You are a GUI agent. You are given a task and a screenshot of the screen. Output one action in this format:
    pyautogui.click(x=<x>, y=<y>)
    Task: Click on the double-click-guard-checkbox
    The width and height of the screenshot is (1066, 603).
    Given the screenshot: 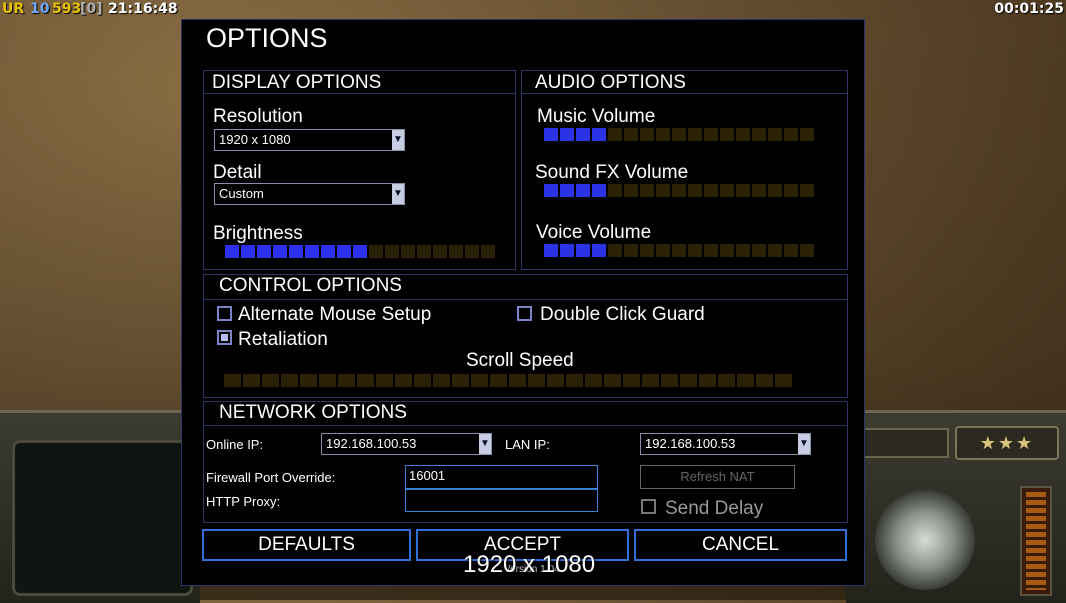 What is the action you would take?
    pyautogui.click(x=524, y=313)
    